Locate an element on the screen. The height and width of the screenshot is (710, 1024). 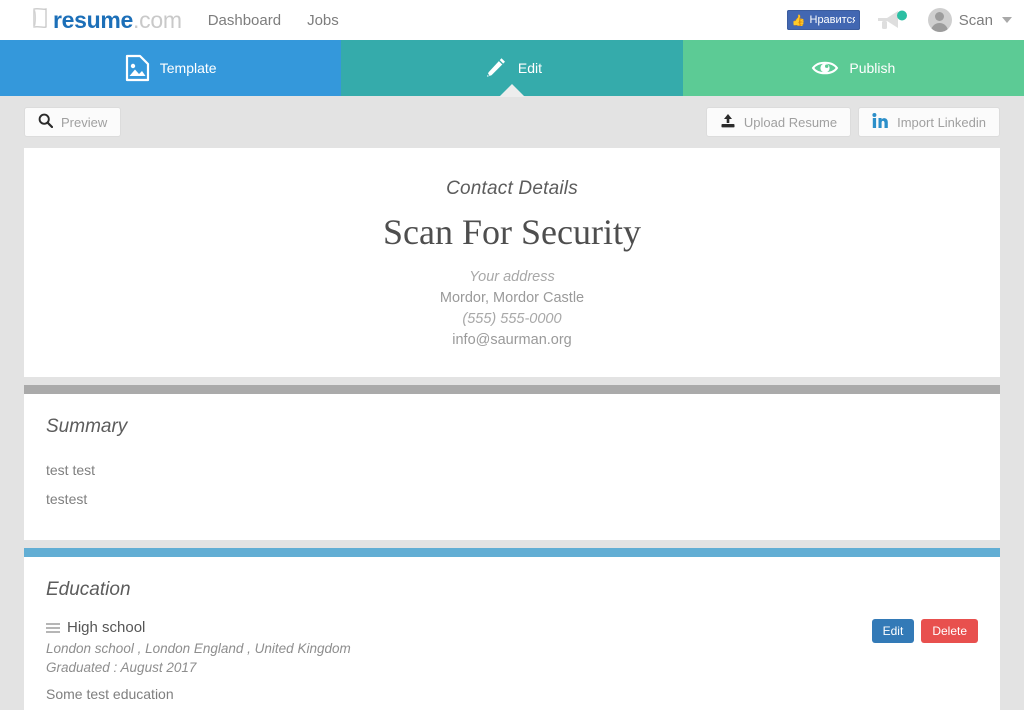
tab-template-label: Template is located at coordinates (188, 68).